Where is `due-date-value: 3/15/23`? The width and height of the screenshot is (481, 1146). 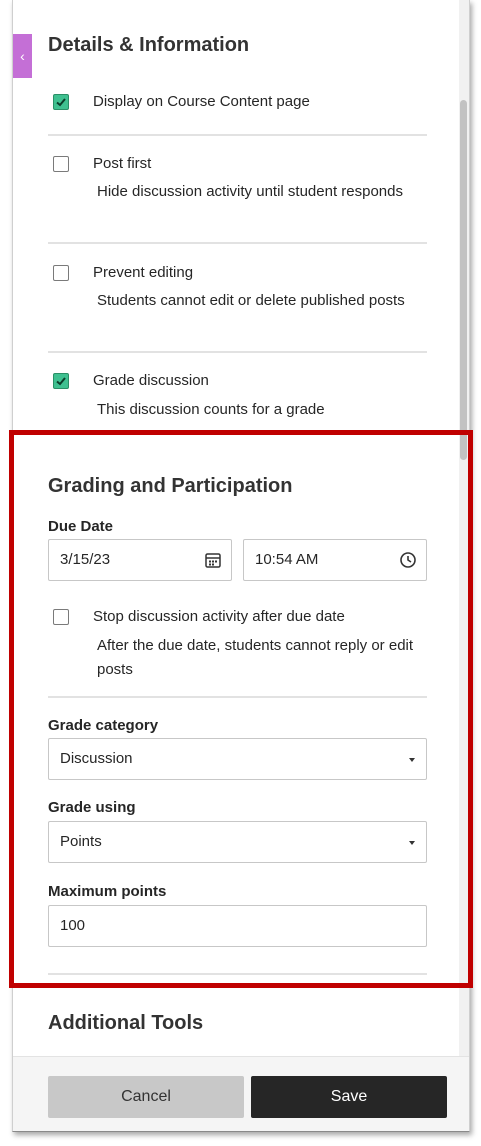
due-date-value: 3/15/23 is located at coordinates (85, 559).